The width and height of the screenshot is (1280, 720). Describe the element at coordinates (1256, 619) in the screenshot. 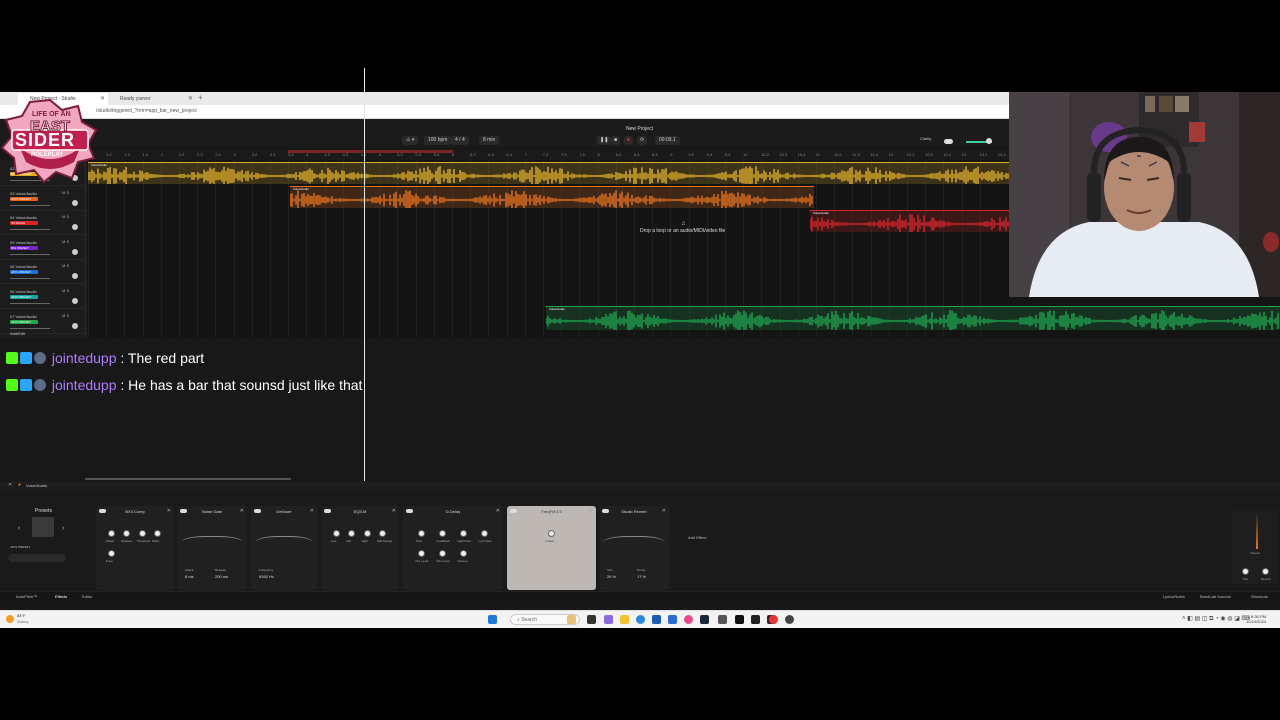

I see `system-clock: 8:30 PM 10/24/2024` at that location.